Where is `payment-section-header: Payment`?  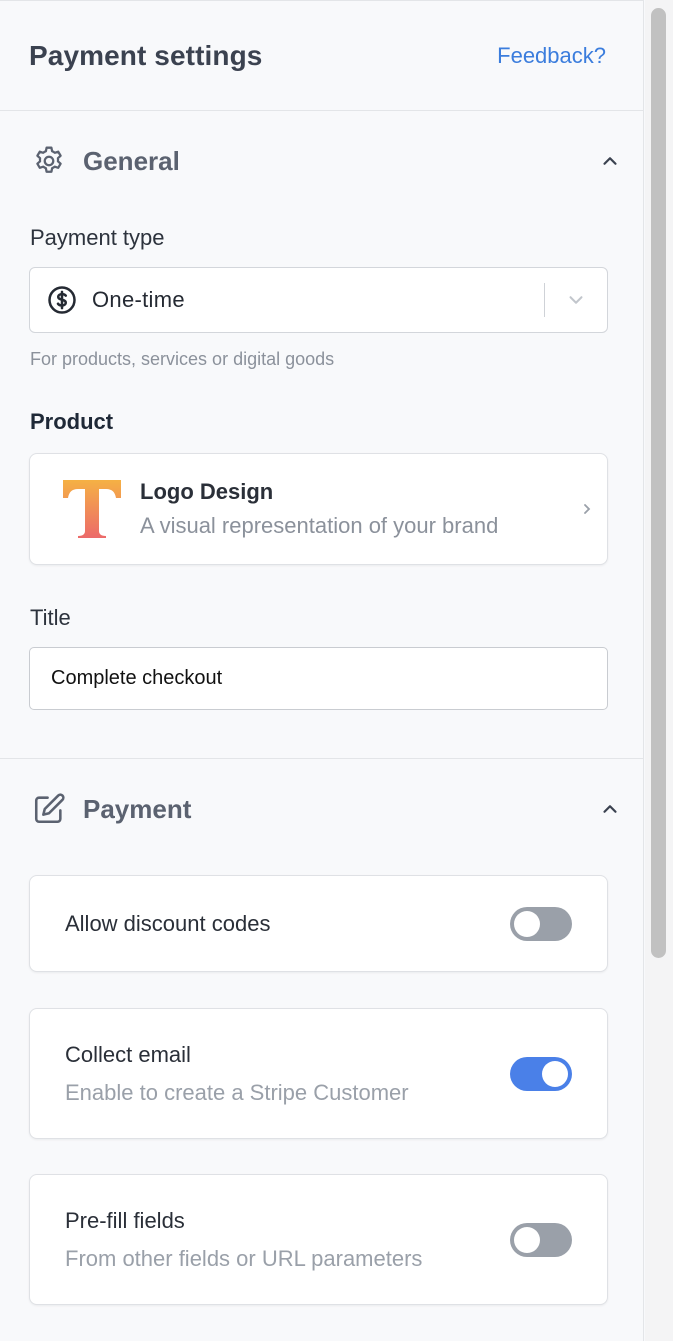
payment-section-header: Payment is located at coordinates (321, 809).